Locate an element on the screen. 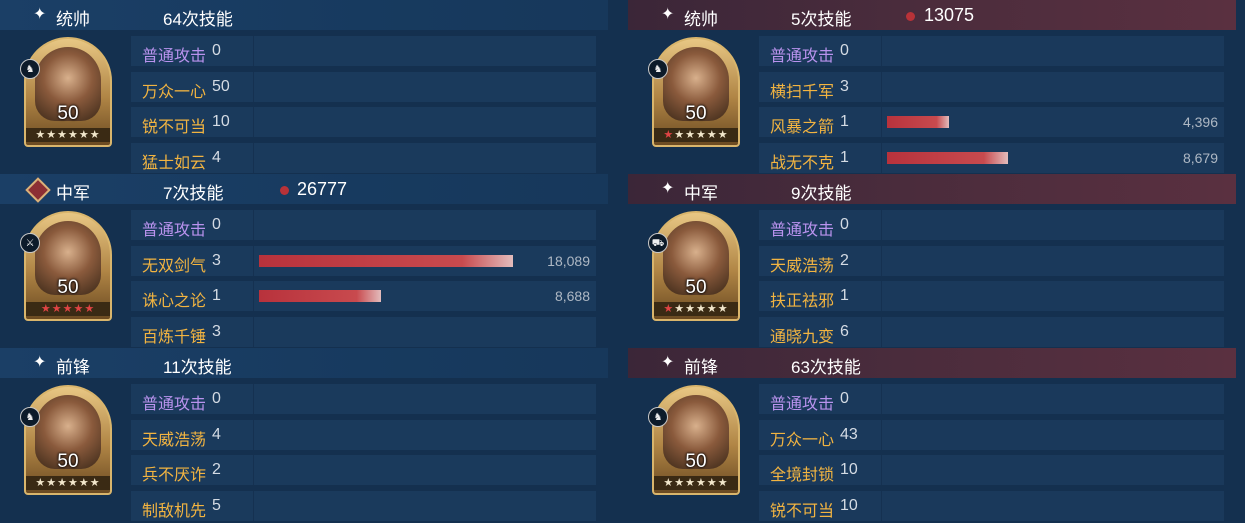 This screenshot has height=523, width=1245. skill-name: 横扫千军 is located at coordinates (802, 92).